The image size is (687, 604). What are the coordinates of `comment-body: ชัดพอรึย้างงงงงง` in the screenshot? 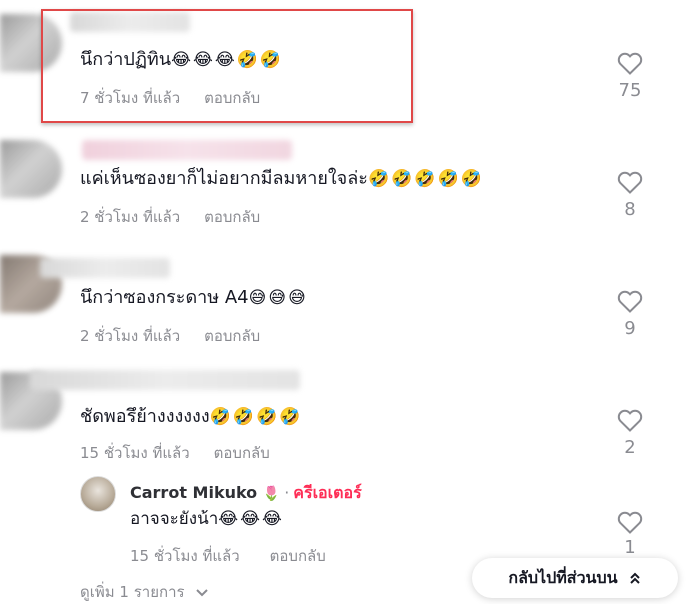 It's located at (145, 416).